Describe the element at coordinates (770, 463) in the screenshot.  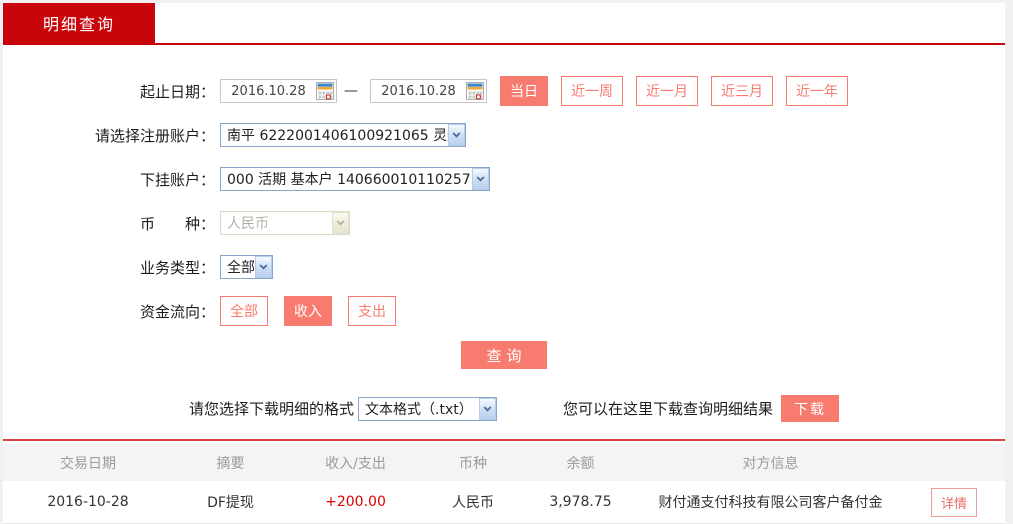
I see `header-counterparty: 对方信息` at that location.